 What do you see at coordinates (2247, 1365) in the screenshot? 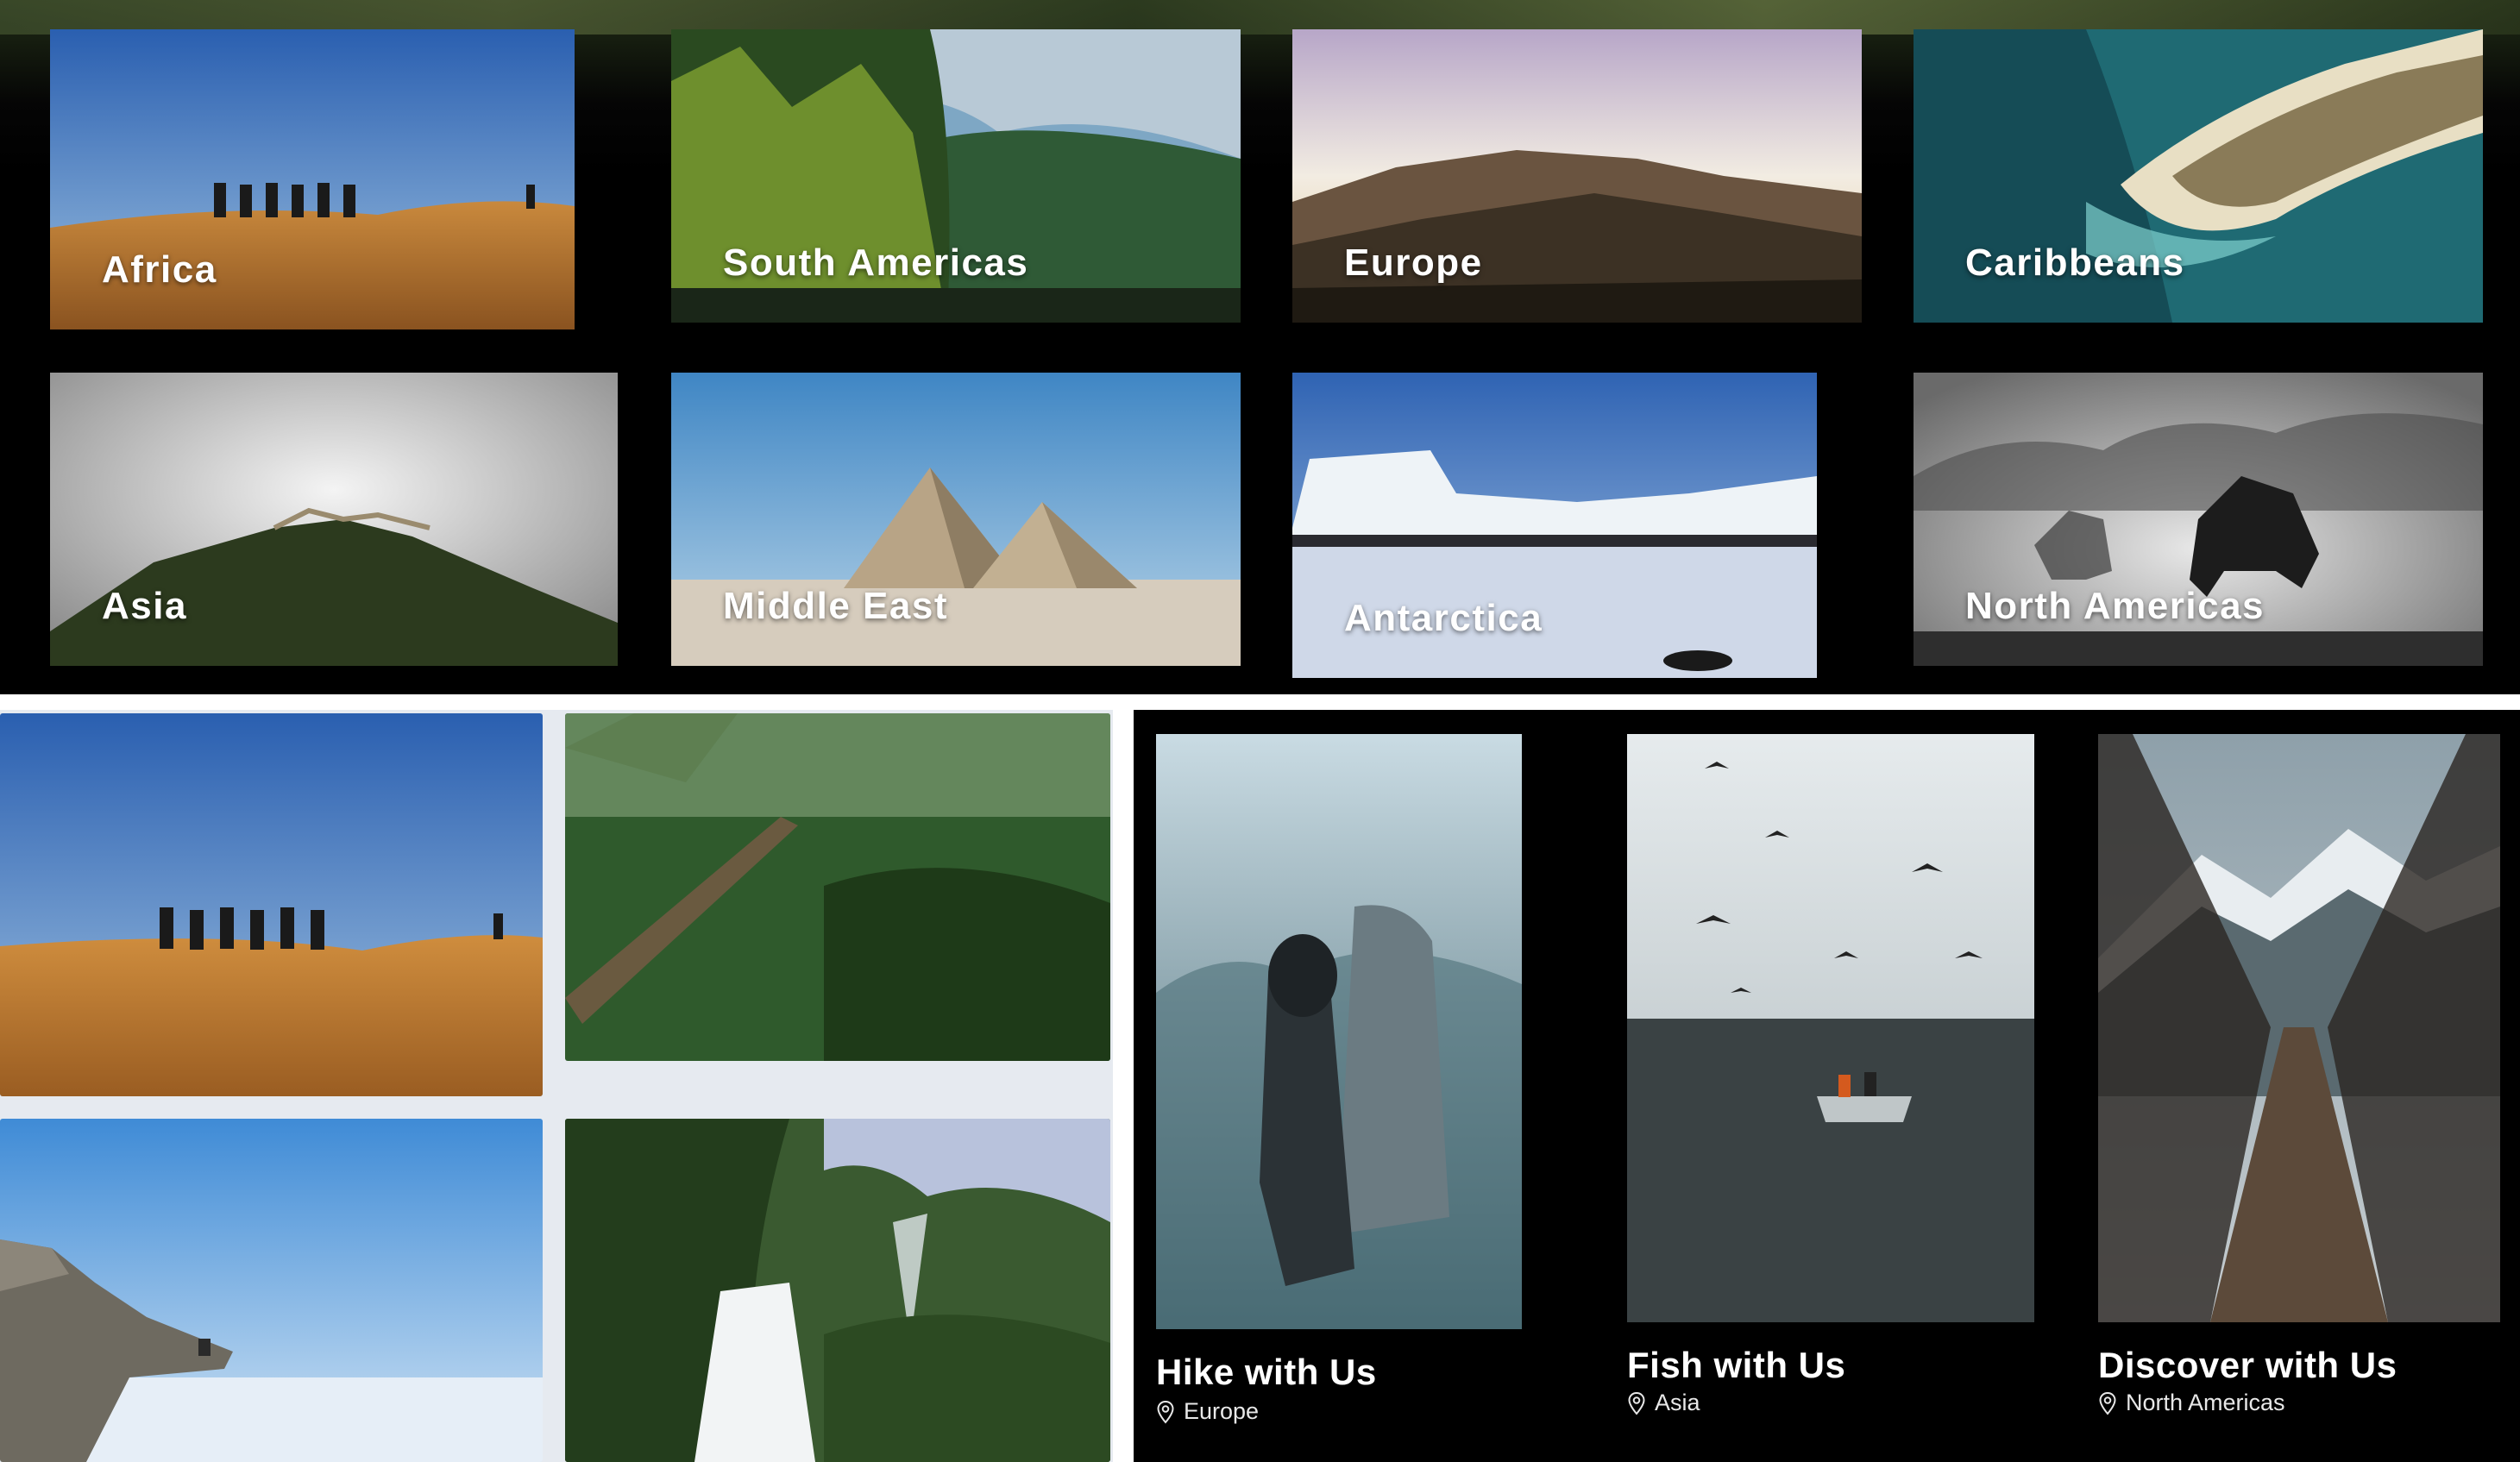
I see `activity-title: Discover with Us` at bounding box center [2247, 1365].